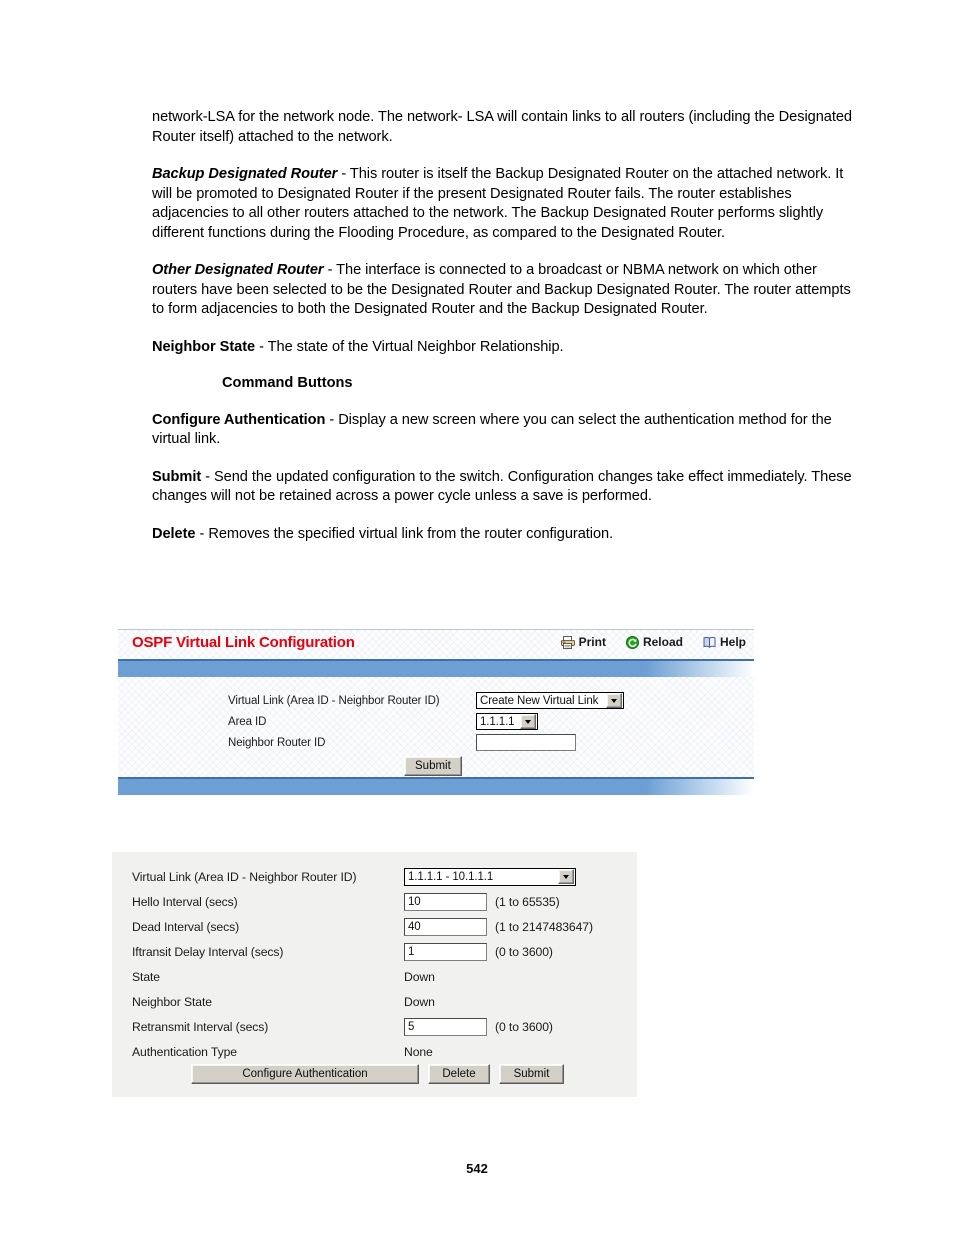 Image resolution: width=954 pixels, height=1235 pixels. Describe the element at coordinates (287, 383) in the screenshot. I see `subheading-command-buttons: Command Buttons` at that location.